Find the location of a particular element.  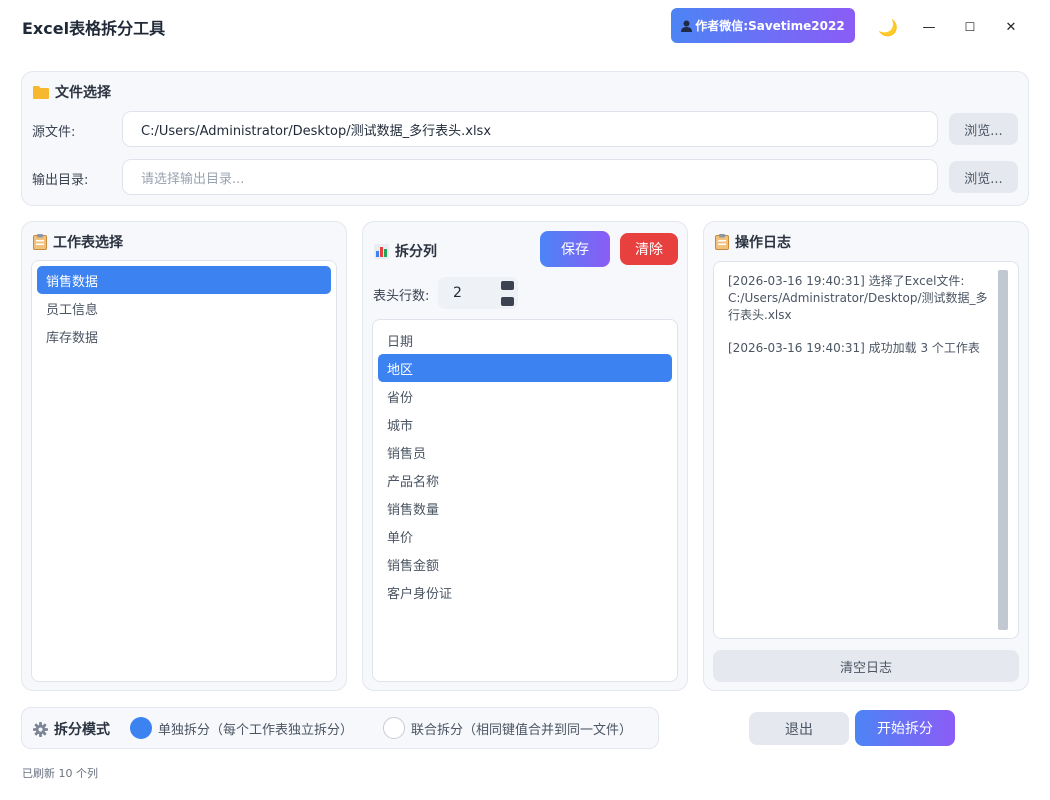

column-item: 销售数量 is located at coordinates (525, 508).